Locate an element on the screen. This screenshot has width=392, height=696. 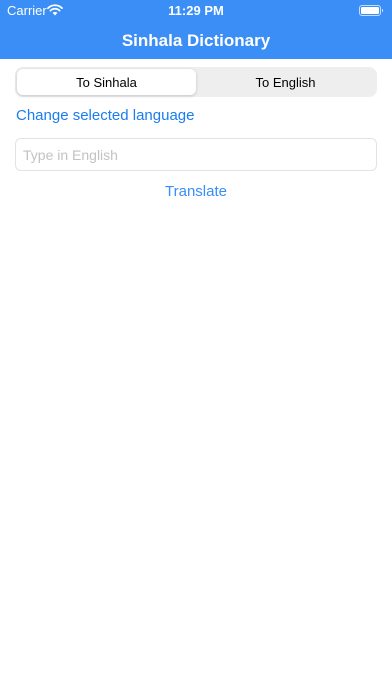
battery-icon is located at coordinates (371, 10).